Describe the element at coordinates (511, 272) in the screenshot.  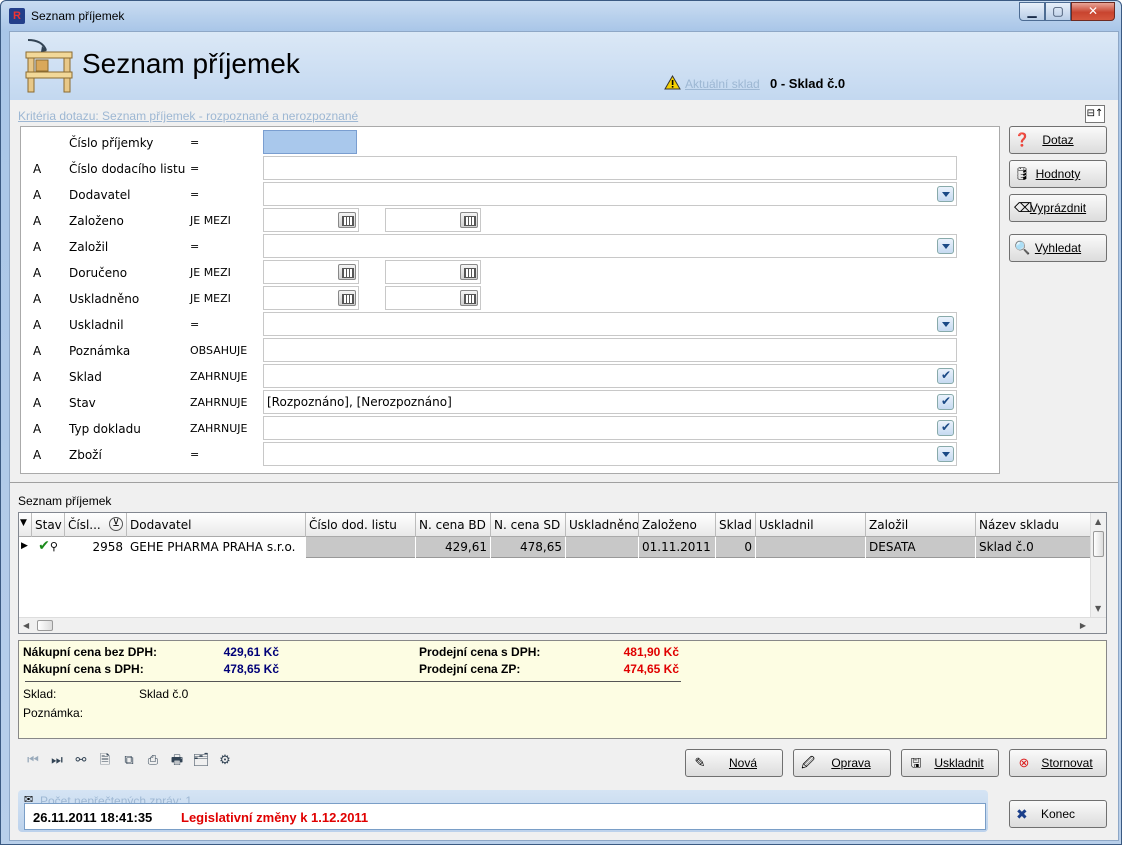
I see `criteria-row: A Doručeno JE MEZI` at that location.